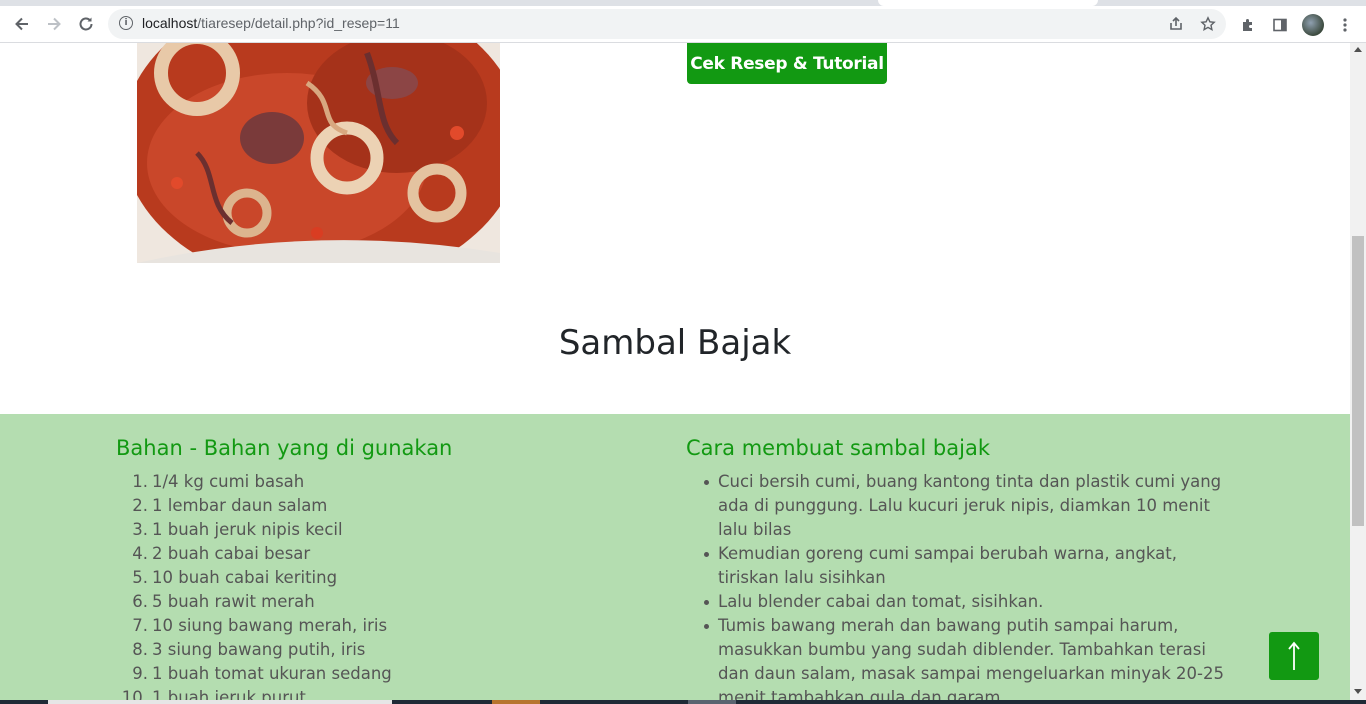 The height and width of the screenshot is (704, 1366). What do you see at coordinates (1345, 25) in the screenshot?
I see `more-vert-icon` at bounding box center [1345, 25].